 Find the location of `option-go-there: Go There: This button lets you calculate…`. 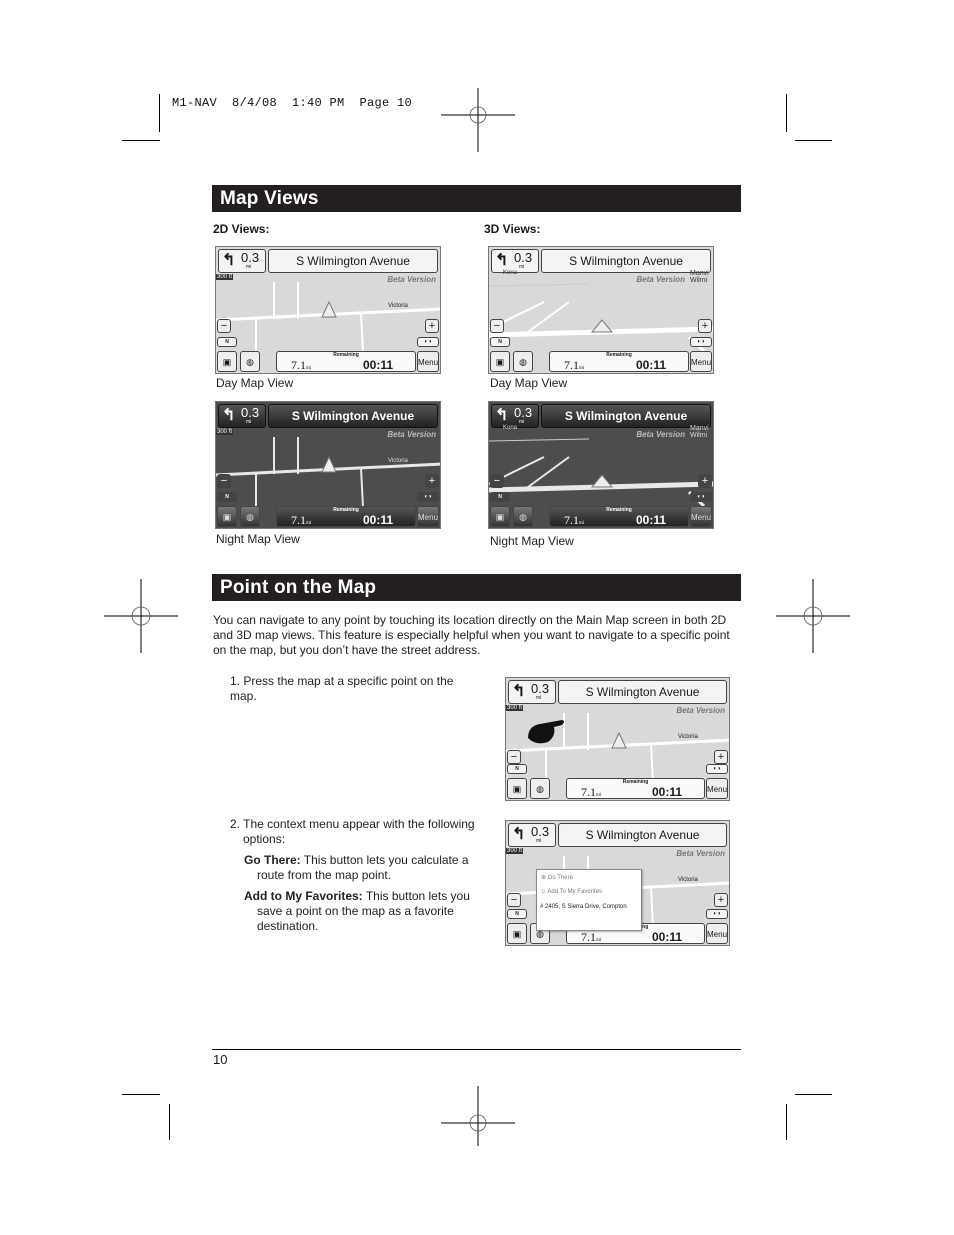

option-go-there: Go There: This button lets you calculate… is located at coordinates (363, 868).